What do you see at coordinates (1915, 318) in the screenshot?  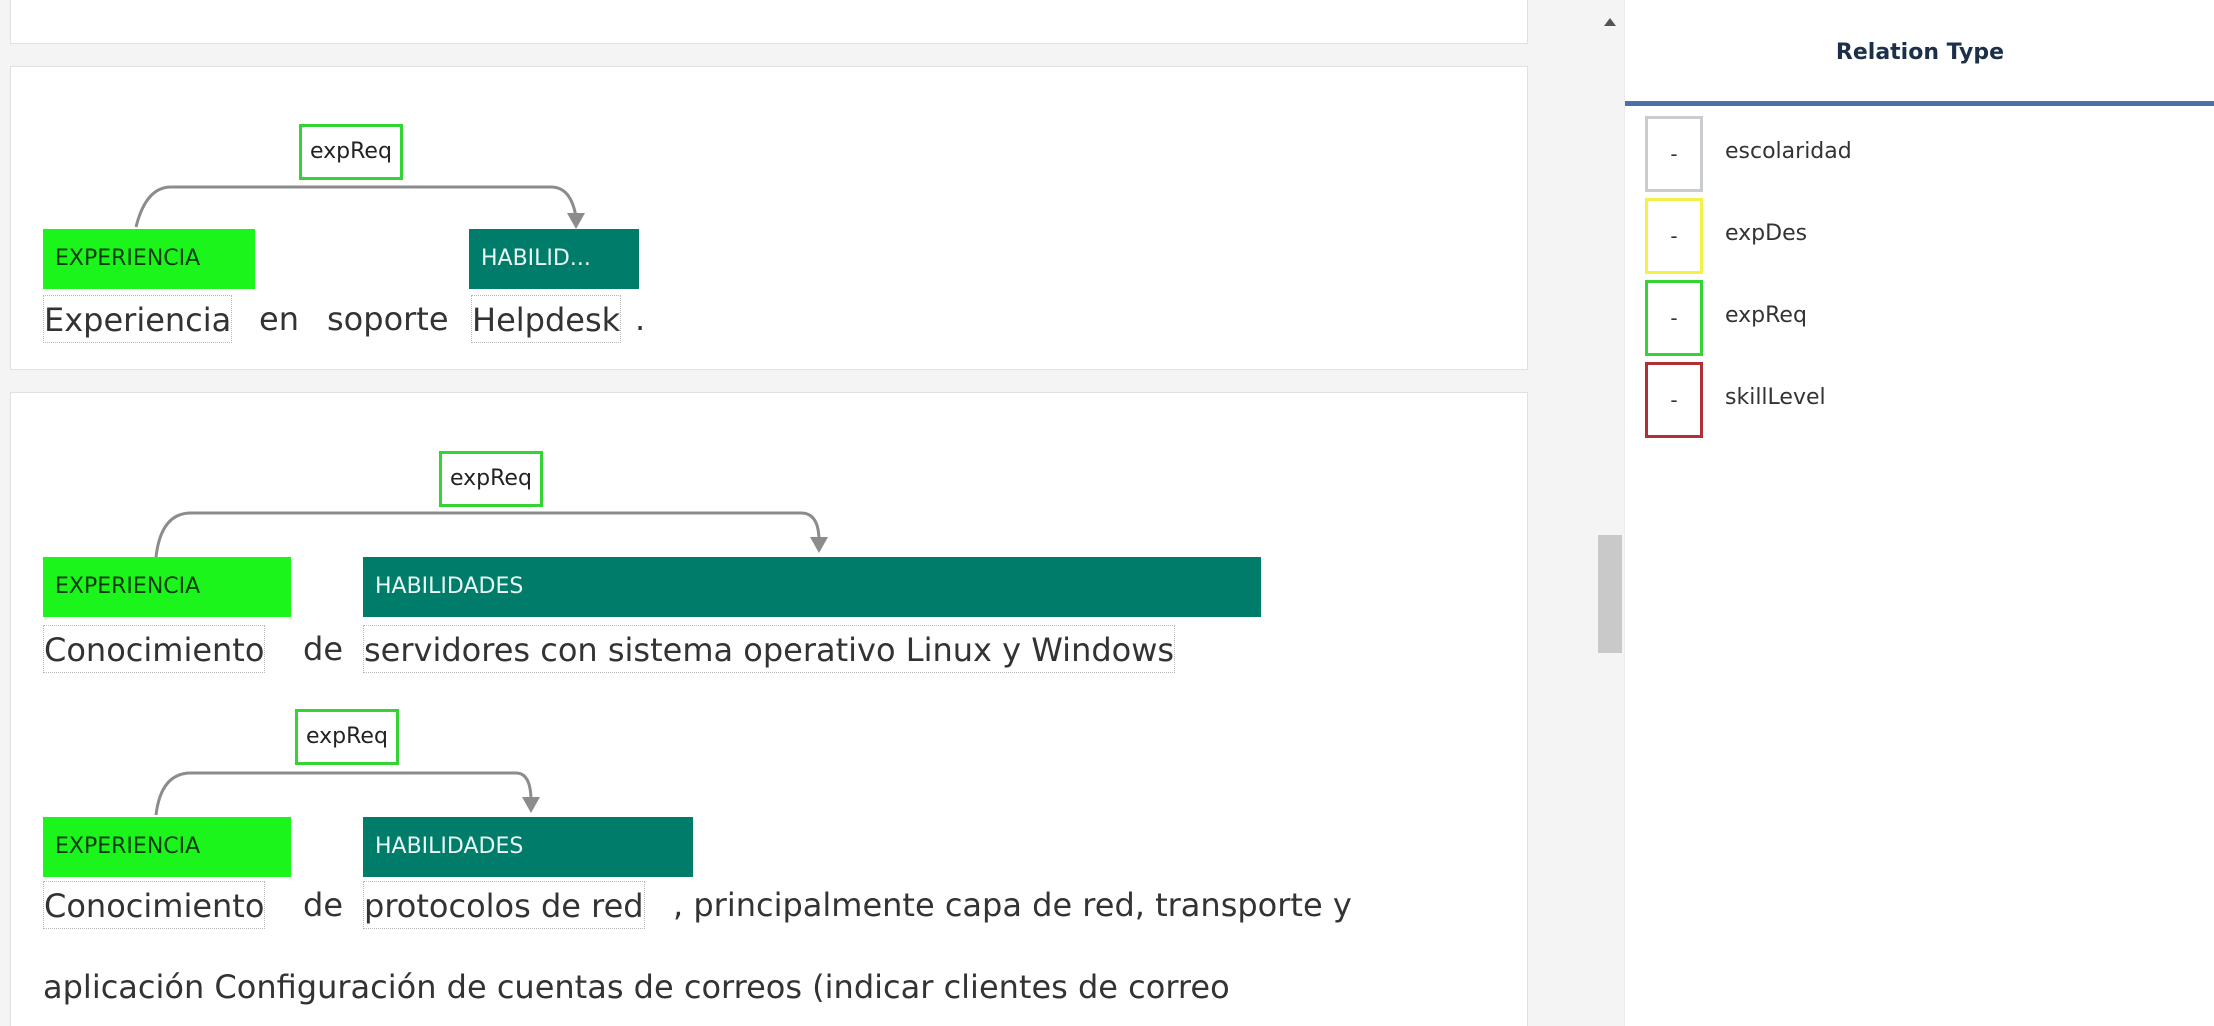 I see `relation-type-expReq: - expReq` at bounding box center [1915, 318].